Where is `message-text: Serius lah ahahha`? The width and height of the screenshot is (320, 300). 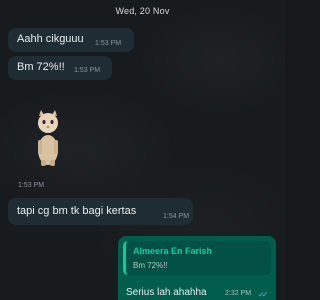 message-text: Serius lah ahahha is located at coordinates (166, 292).